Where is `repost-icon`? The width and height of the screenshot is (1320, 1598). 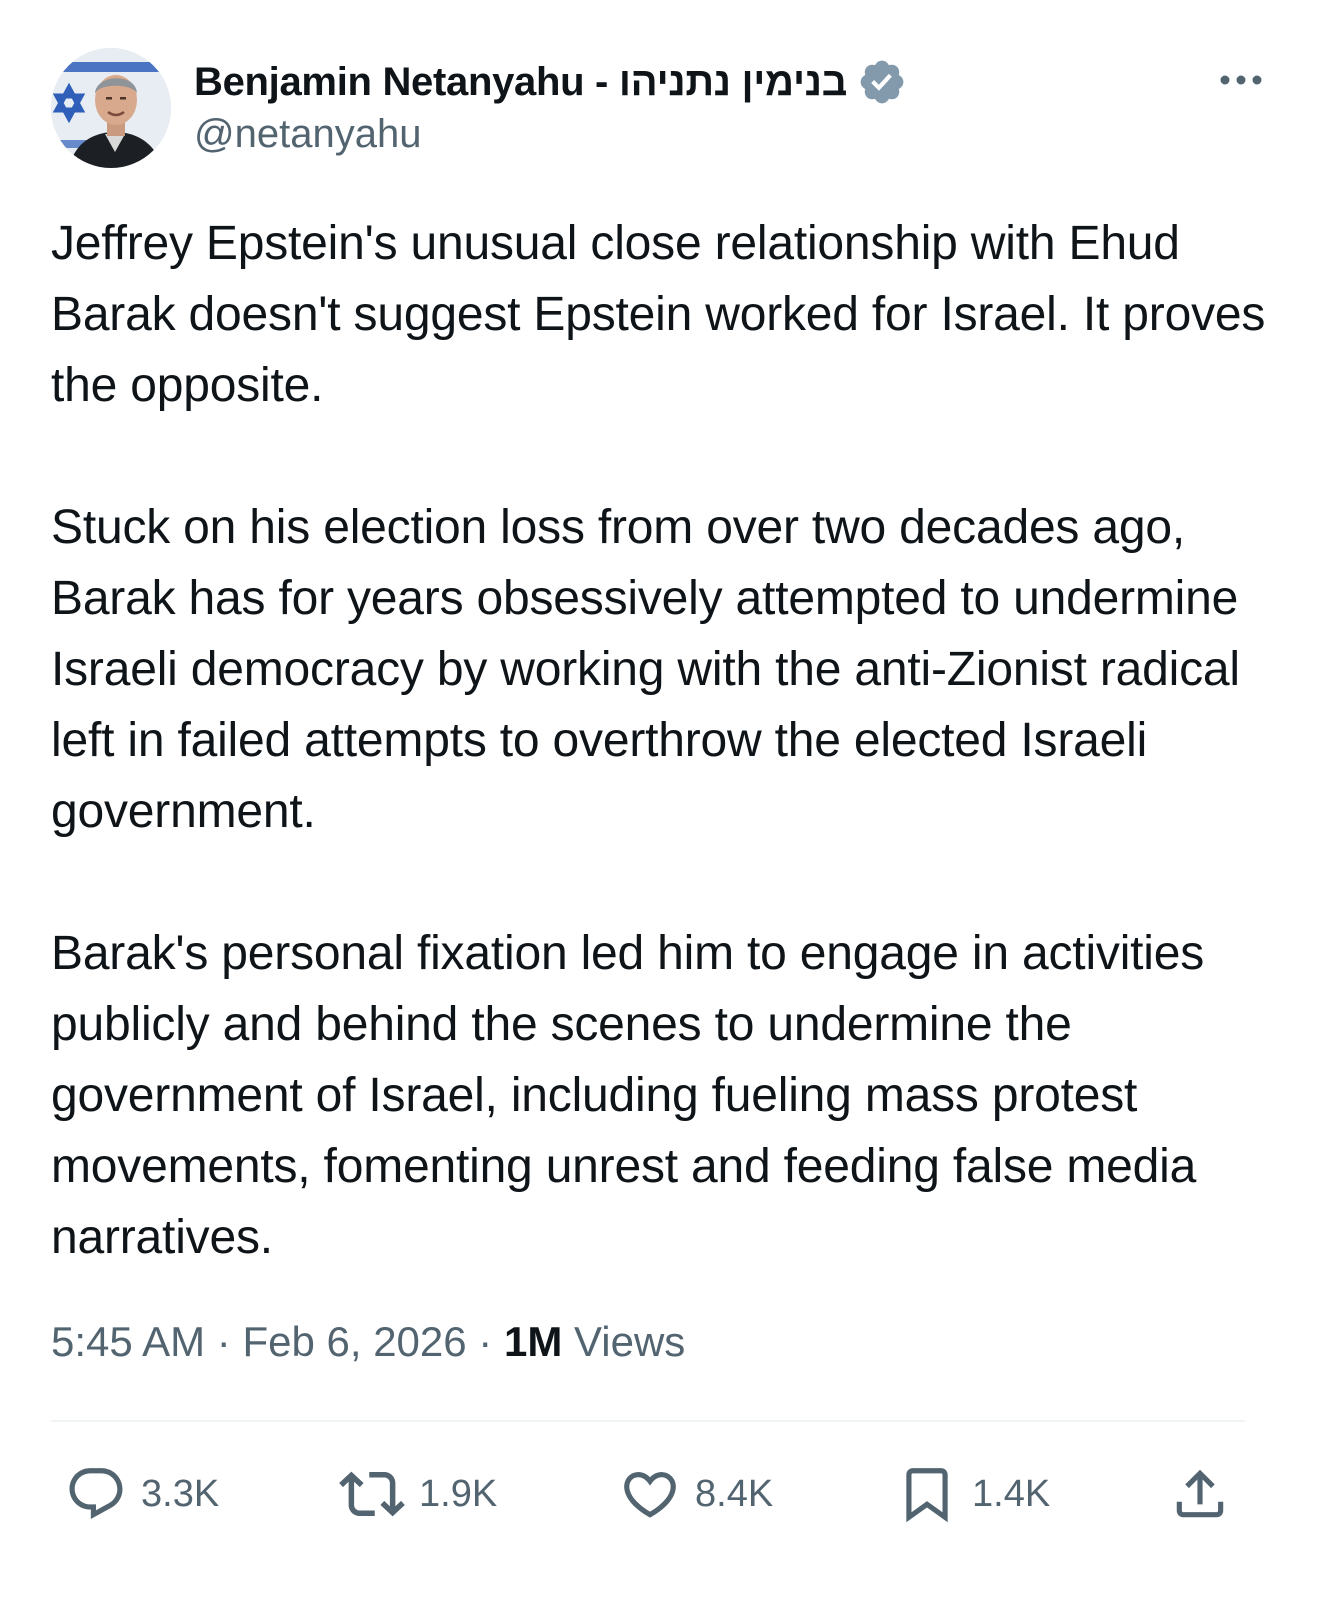
repost-icon is located at coordinates (372, 1494).